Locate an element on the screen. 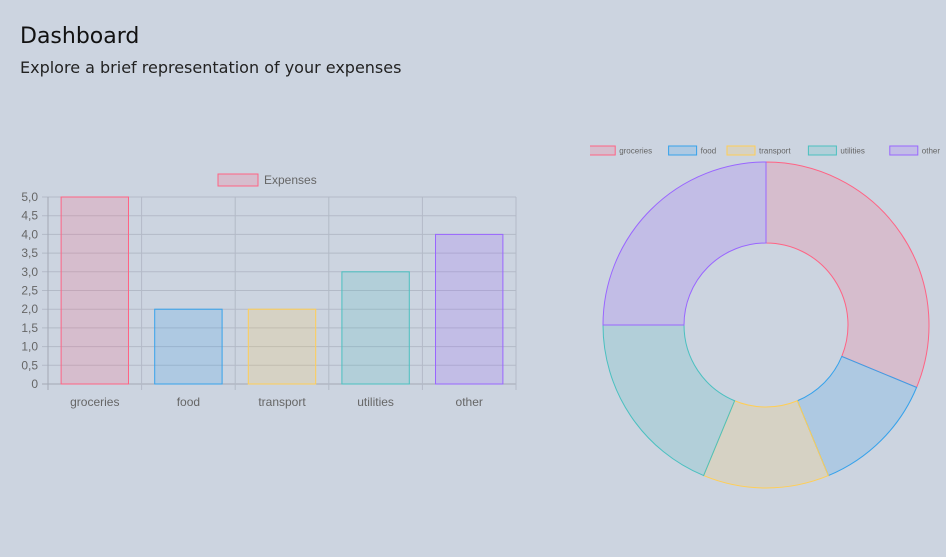 The height and width of the screenshot is (557, 946). x-tick-label: utilities is located at coordinates (375, 402).